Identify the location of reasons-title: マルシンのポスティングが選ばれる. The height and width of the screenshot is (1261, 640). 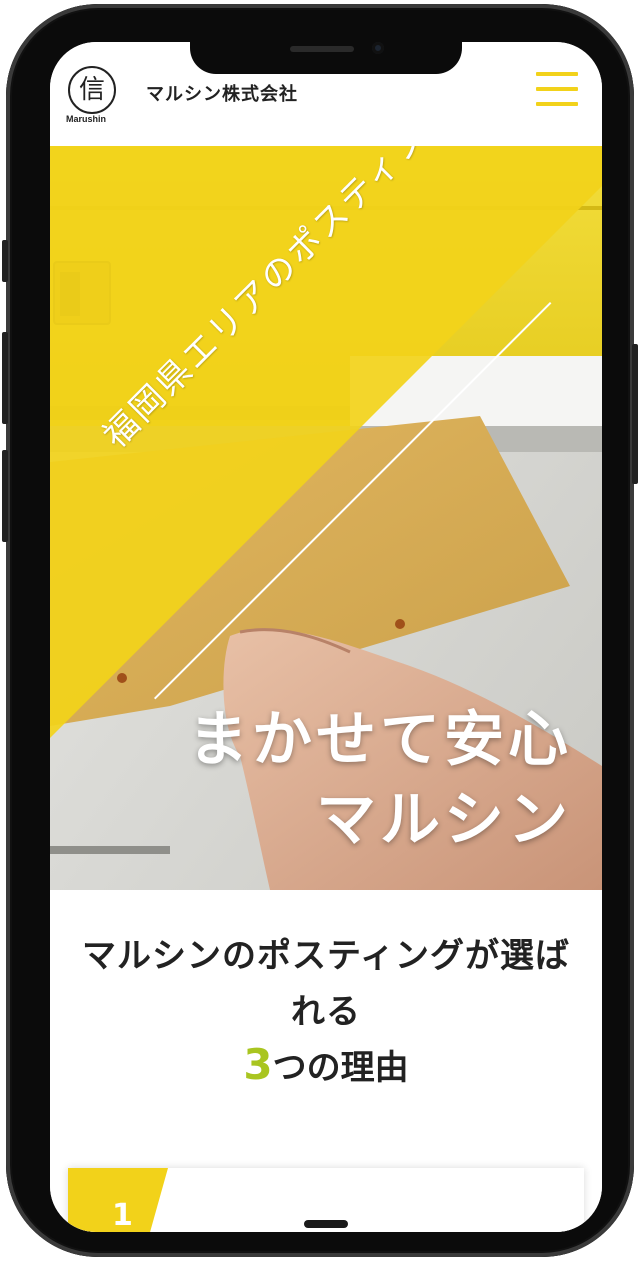
(326, 984).